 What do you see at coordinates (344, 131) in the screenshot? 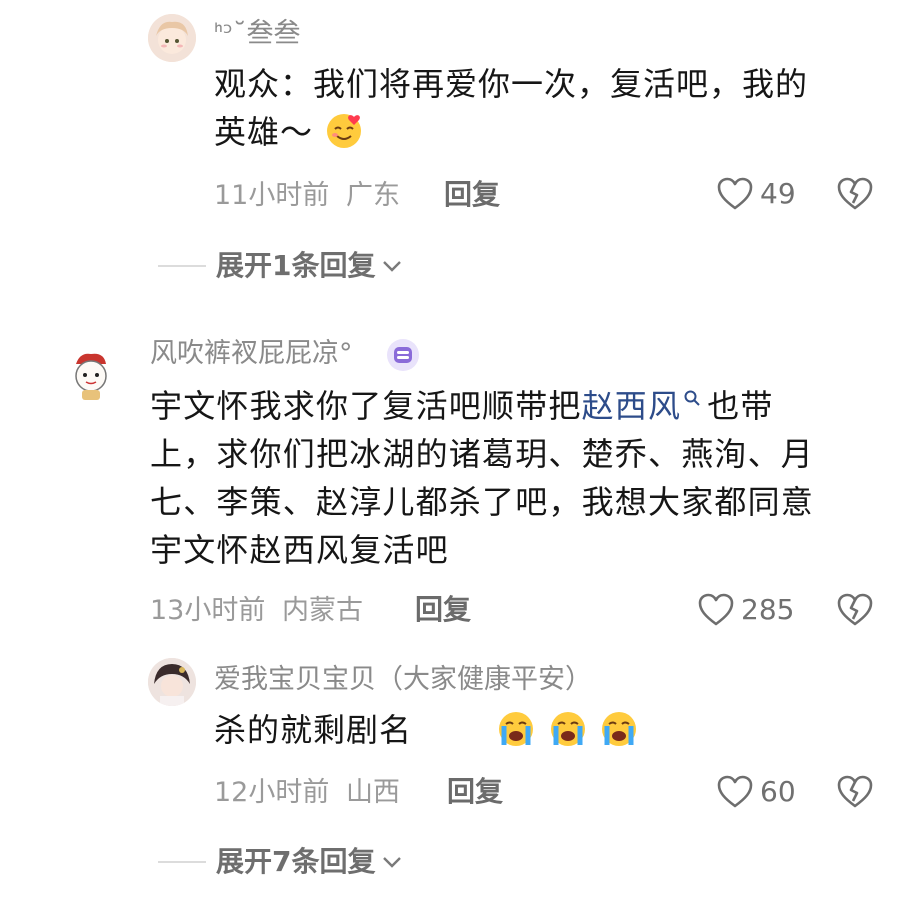
I see `smiling-face-with-heart-emoji` at bounding box center [344, 131].